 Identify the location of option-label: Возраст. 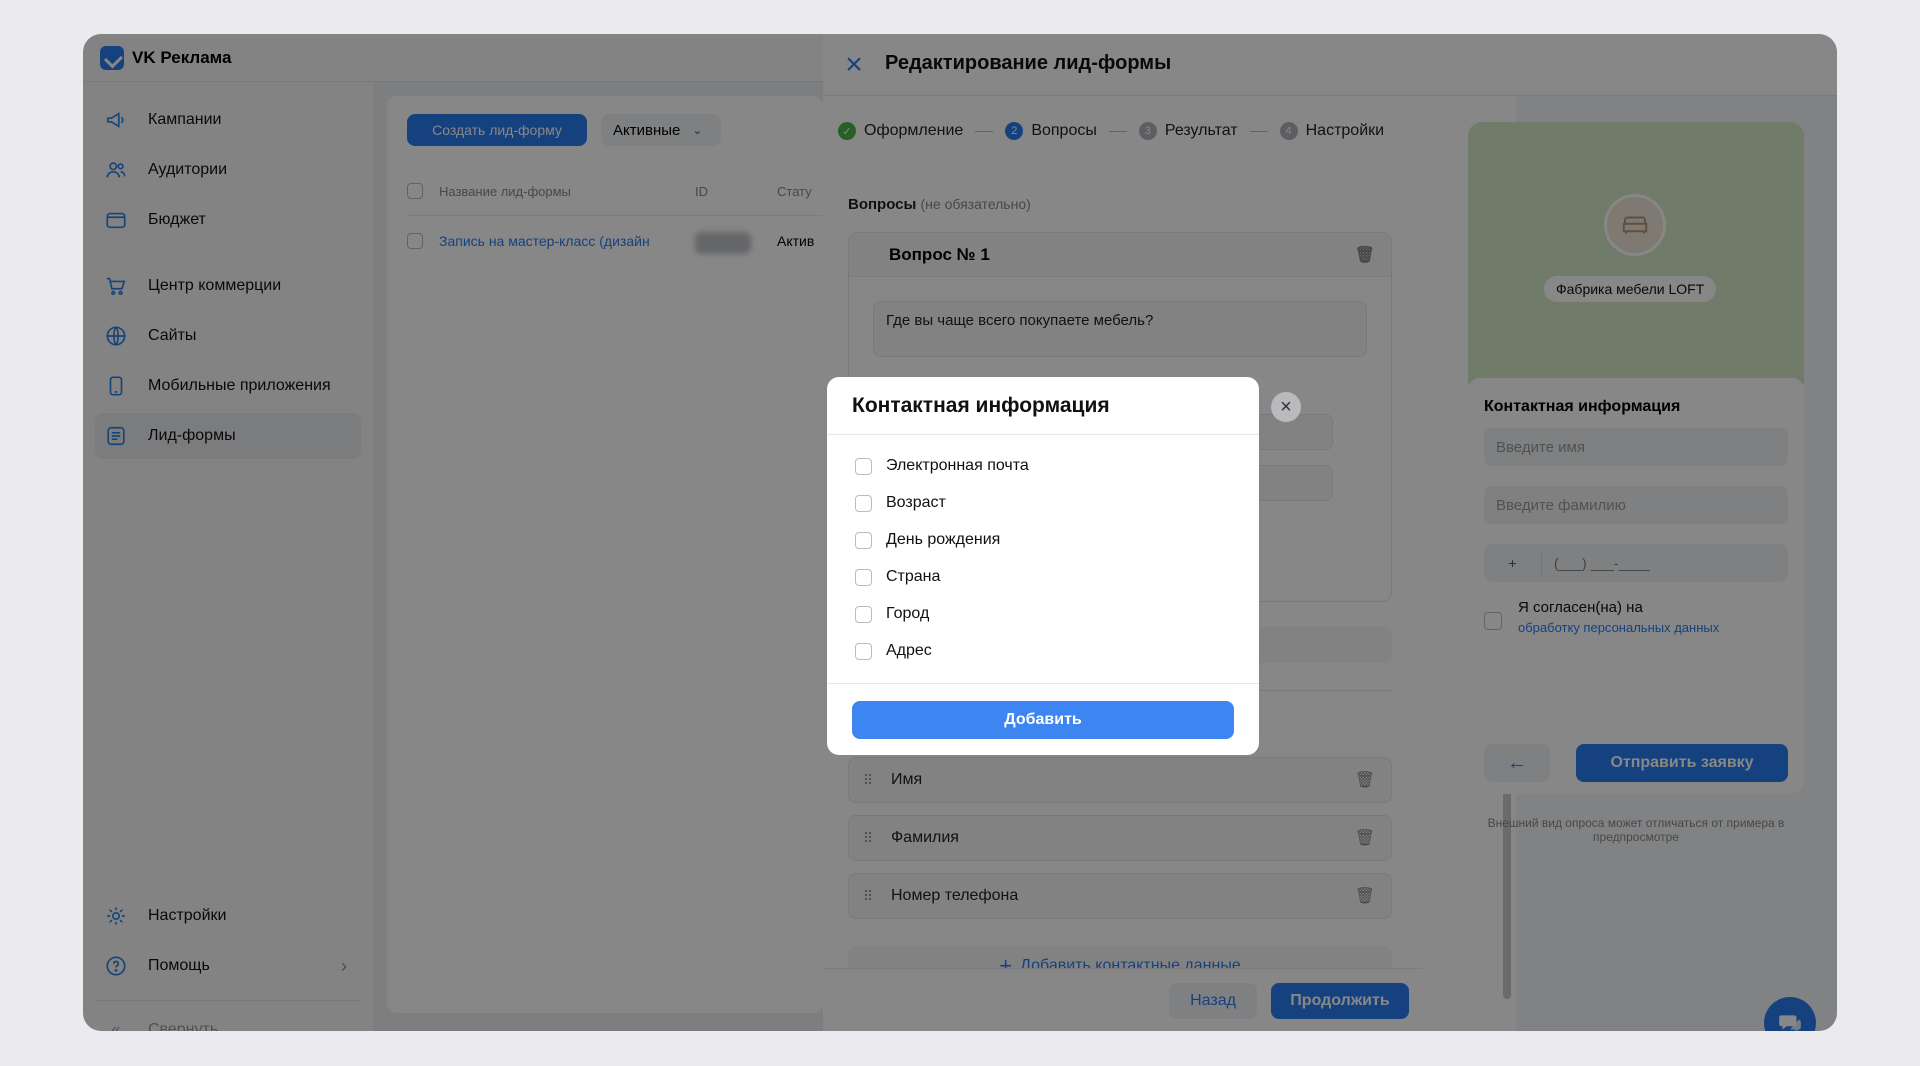
(916, 502).